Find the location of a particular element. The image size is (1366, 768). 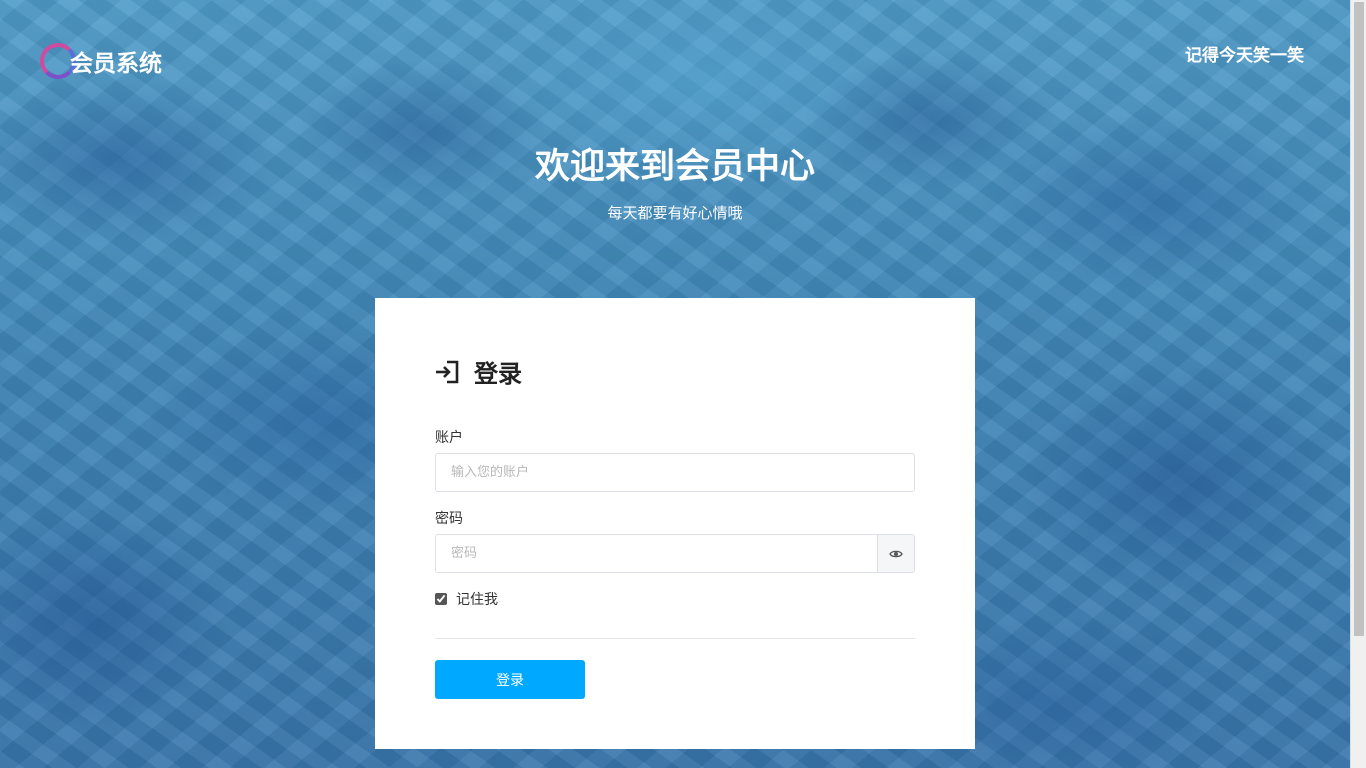

remember-me: 记住我 is located at coordinates (466, 599).